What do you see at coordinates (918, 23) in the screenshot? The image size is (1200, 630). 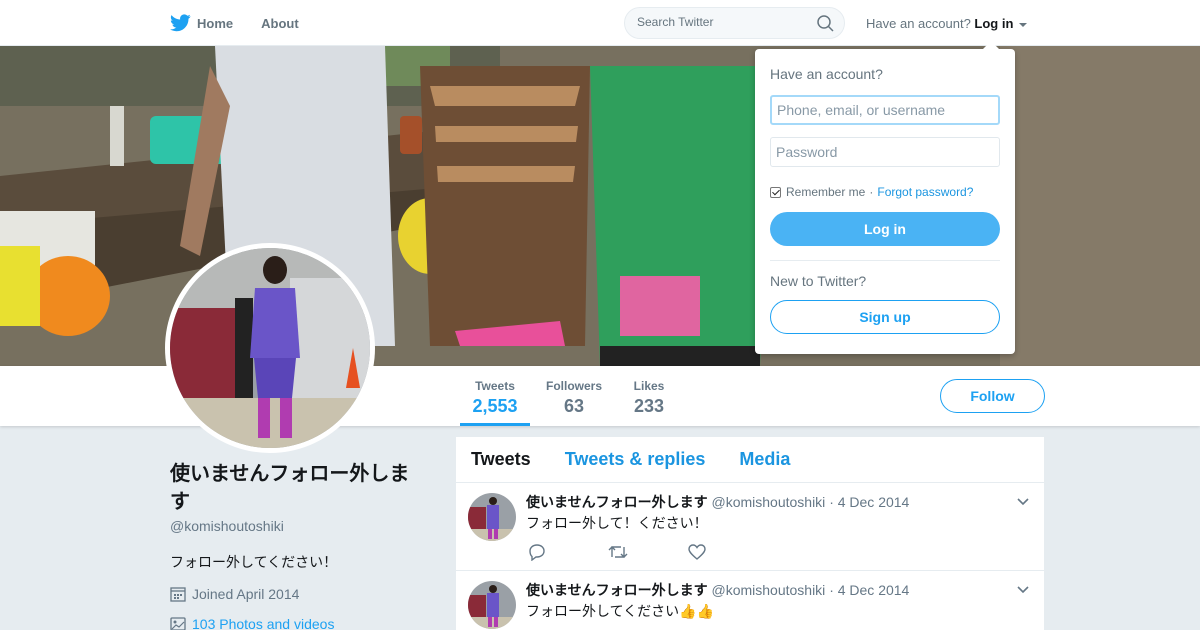 I see `account-prompt-text: Have an account?` at bounding box center [918, 23].